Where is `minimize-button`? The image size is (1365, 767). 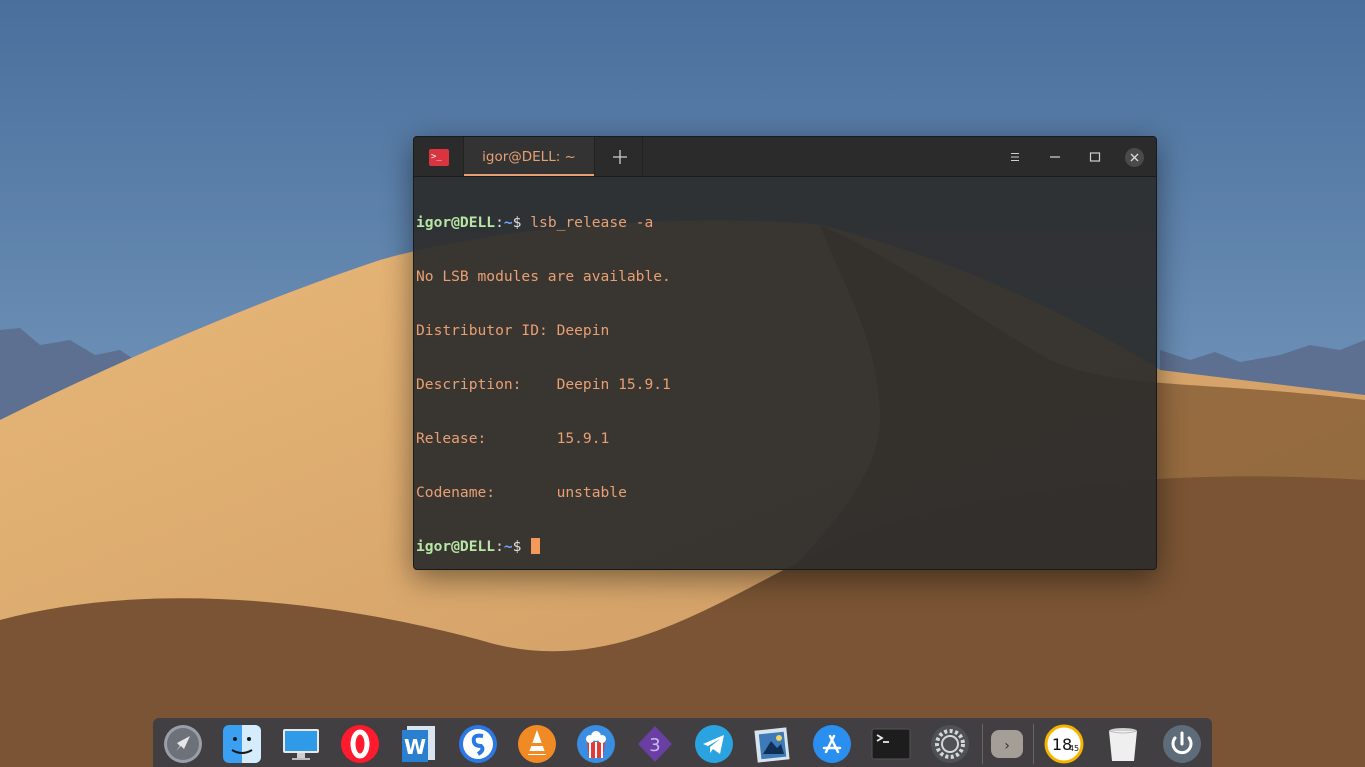 minimize-button is located at coordinates (1055, 157).